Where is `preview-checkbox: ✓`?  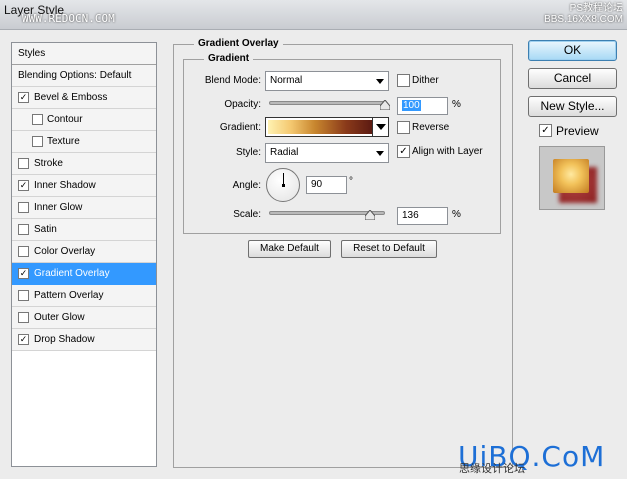 preview-checkbox: ✓ is located at coordinates (545, 130).